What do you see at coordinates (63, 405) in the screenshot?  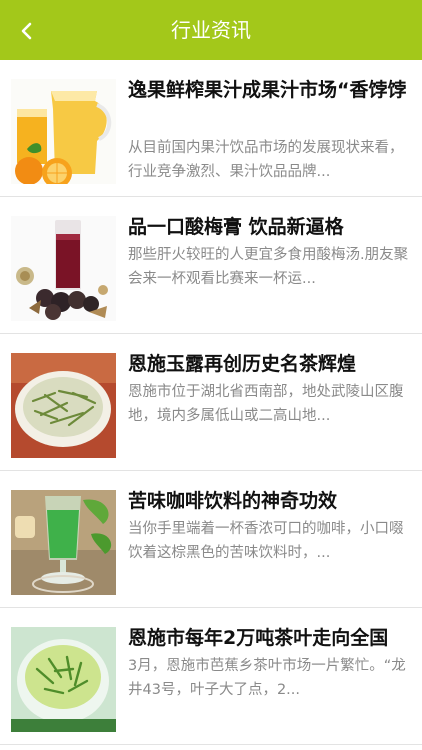 I see `news-thumbnail-tea-leaves-bowl` at bounding box center [63, 405].